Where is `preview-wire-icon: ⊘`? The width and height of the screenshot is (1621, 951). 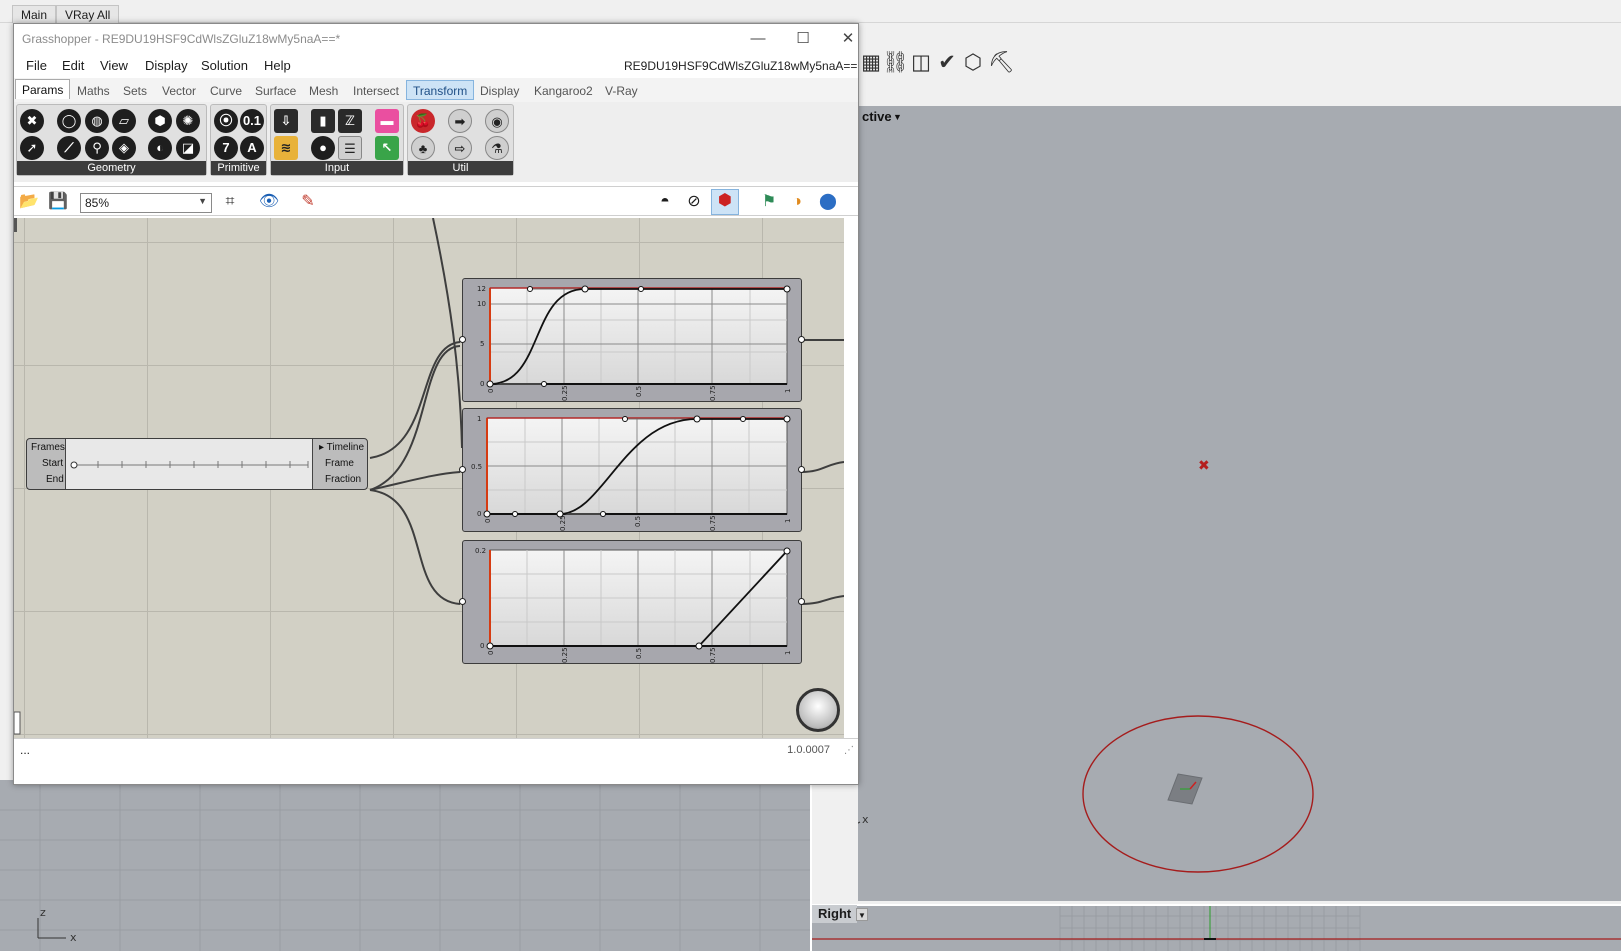 preview-wire-icon: ⊘ is located at coordinates (694, 202).